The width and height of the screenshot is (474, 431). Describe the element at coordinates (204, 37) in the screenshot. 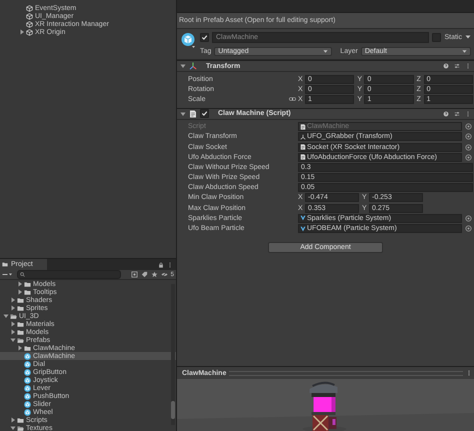

I see `active-checkbox` at that location.